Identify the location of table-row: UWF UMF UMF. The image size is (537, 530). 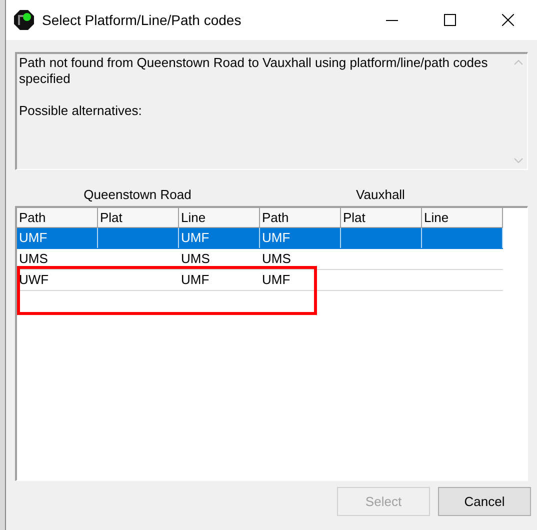
(260, 280).